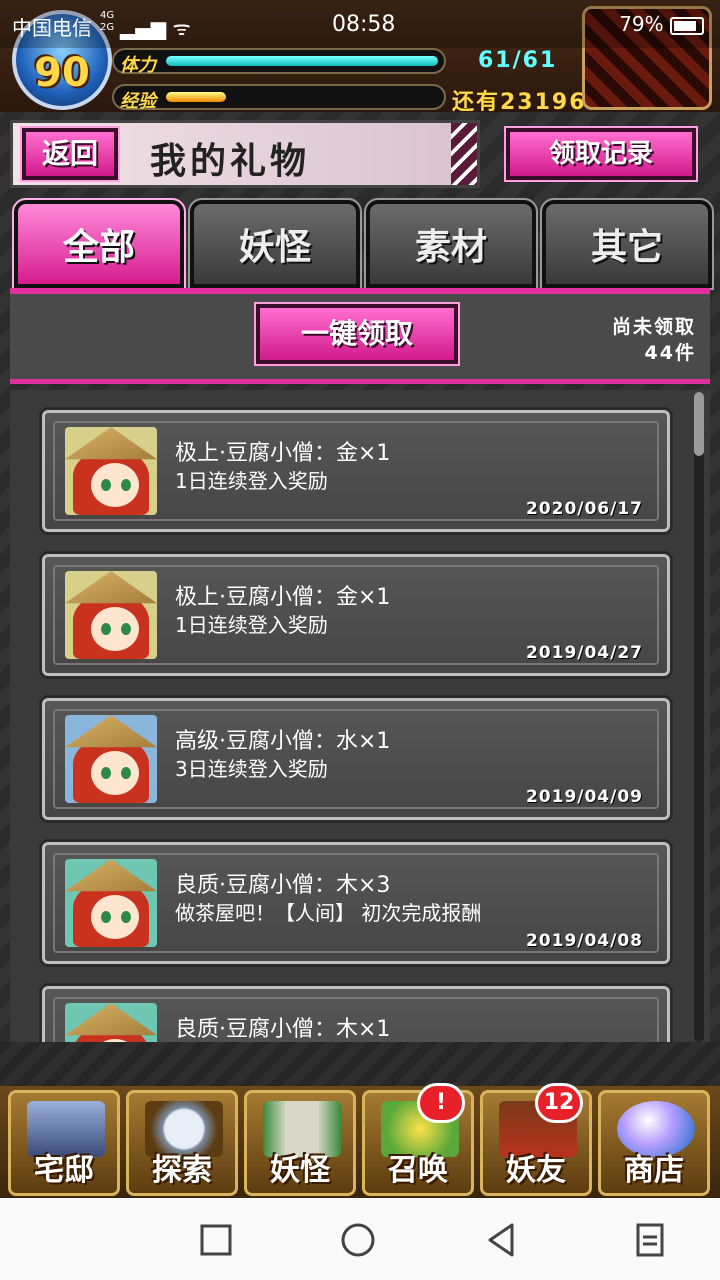  I want to click on system-nav-bar, so click(360, 1239).